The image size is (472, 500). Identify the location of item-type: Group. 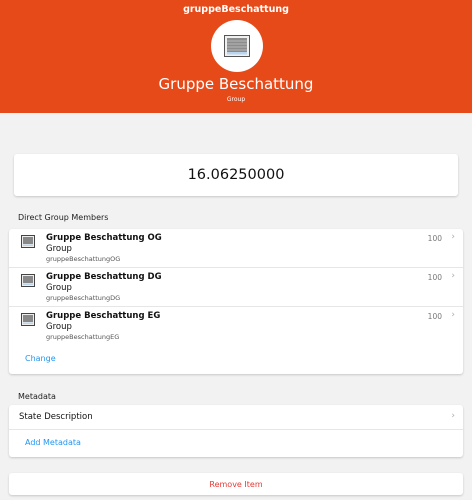
(236, 99).